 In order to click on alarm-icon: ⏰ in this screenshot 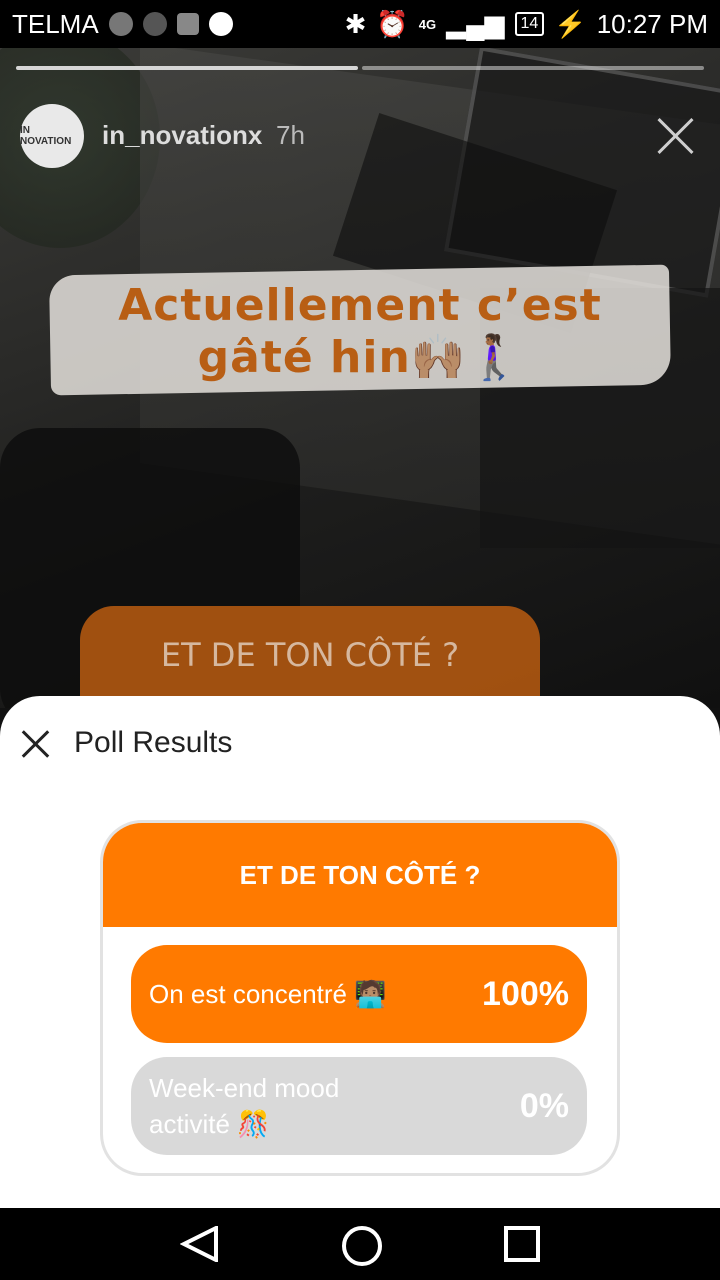, I will do `click(392, 23)`.